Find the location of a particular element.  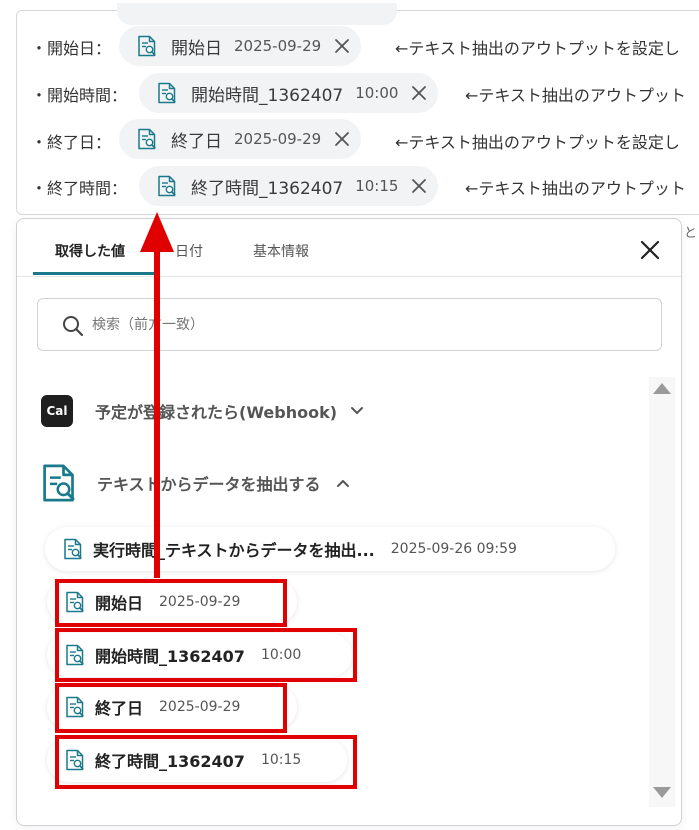

search-box is located at coordinates (349, 324).